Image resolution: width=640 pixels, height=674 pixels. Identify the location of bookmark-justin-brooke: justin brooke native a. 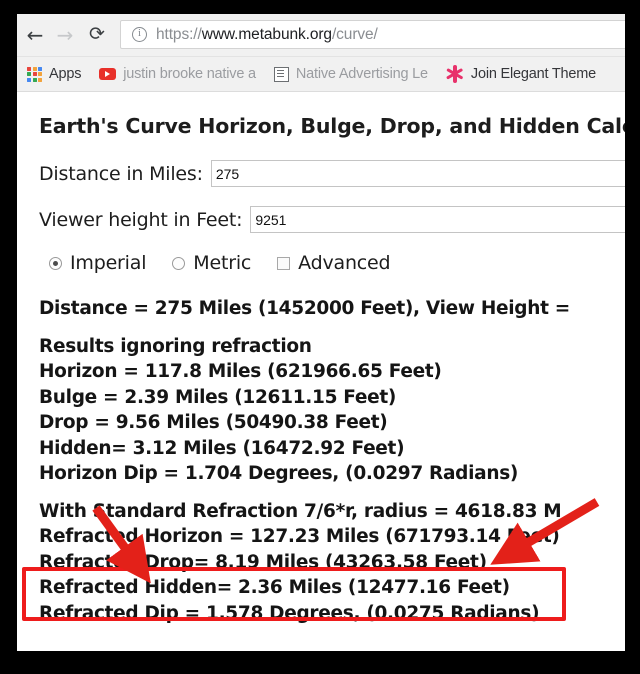
(177, 74).